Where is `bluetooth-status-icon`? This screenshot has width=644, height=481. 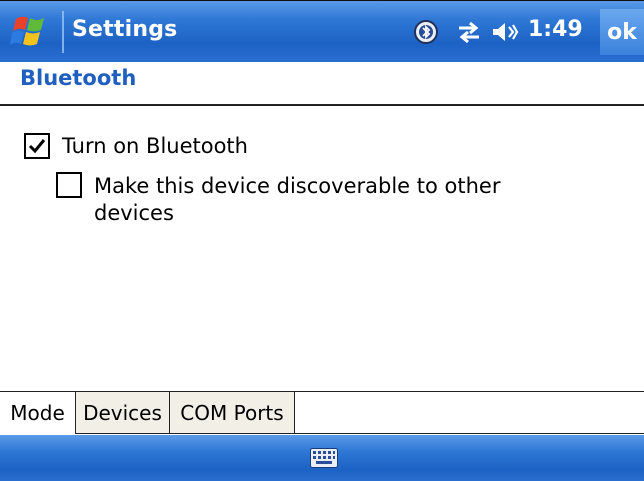
bluetooth-status-icon is located at coordinates (426, 32).